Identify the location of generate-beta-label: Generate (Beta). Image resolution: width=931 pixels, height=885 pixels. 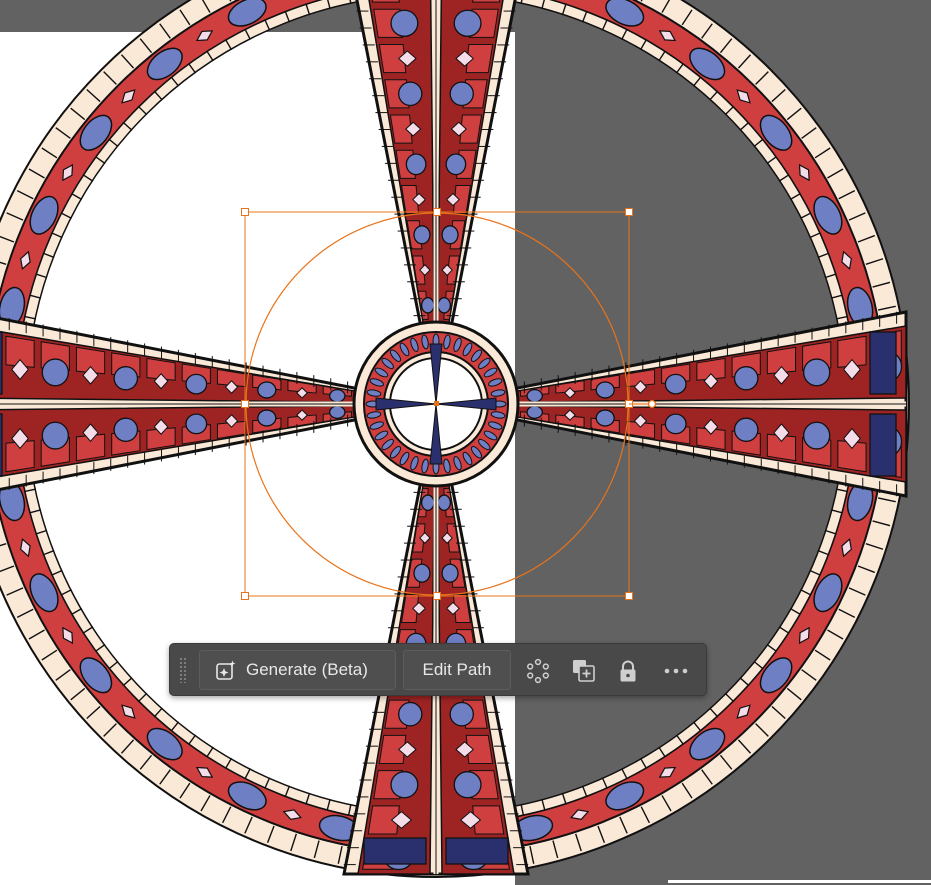
(307, 669).